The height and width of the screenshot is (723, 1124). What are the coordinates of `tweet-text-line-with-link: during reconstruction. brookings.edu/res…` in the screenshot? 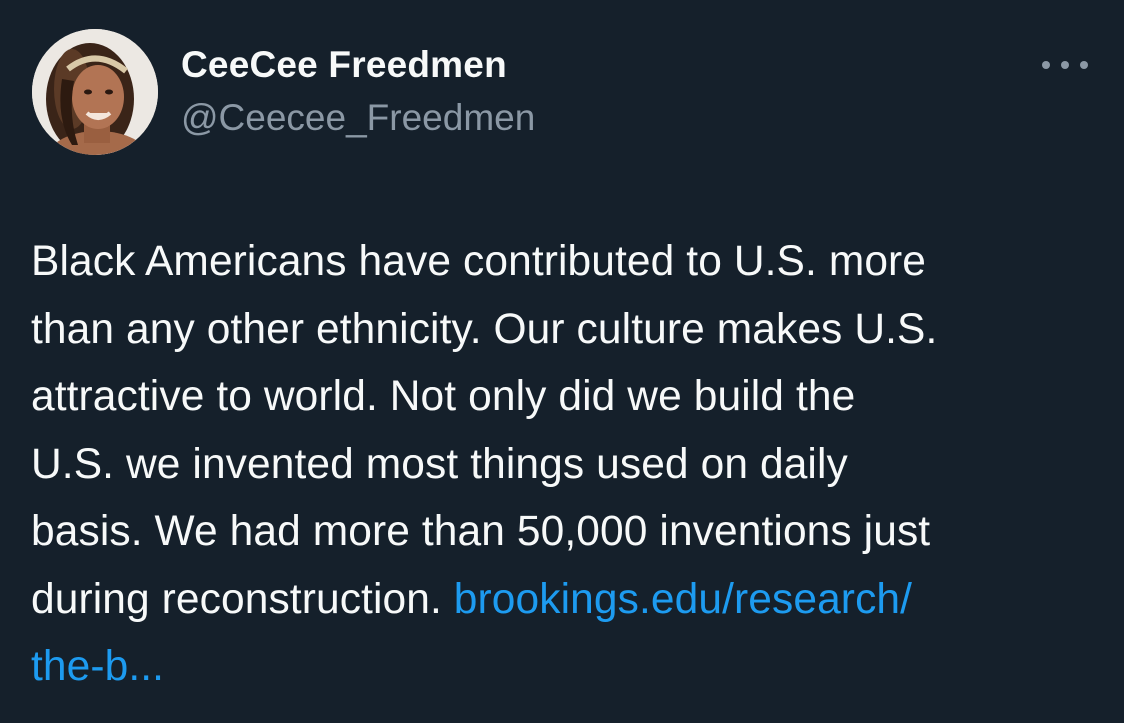 It's located at (566, 600).